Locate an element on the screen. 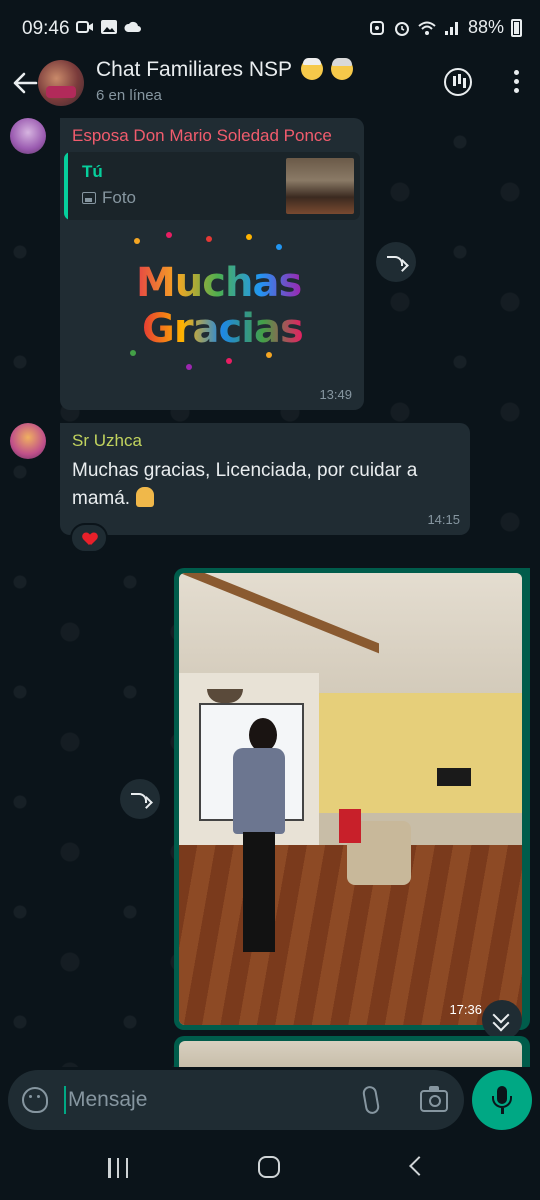 The height and width of the screenshot is (1200, 540). voice-chat-icon is located at coordinates (458, 82).